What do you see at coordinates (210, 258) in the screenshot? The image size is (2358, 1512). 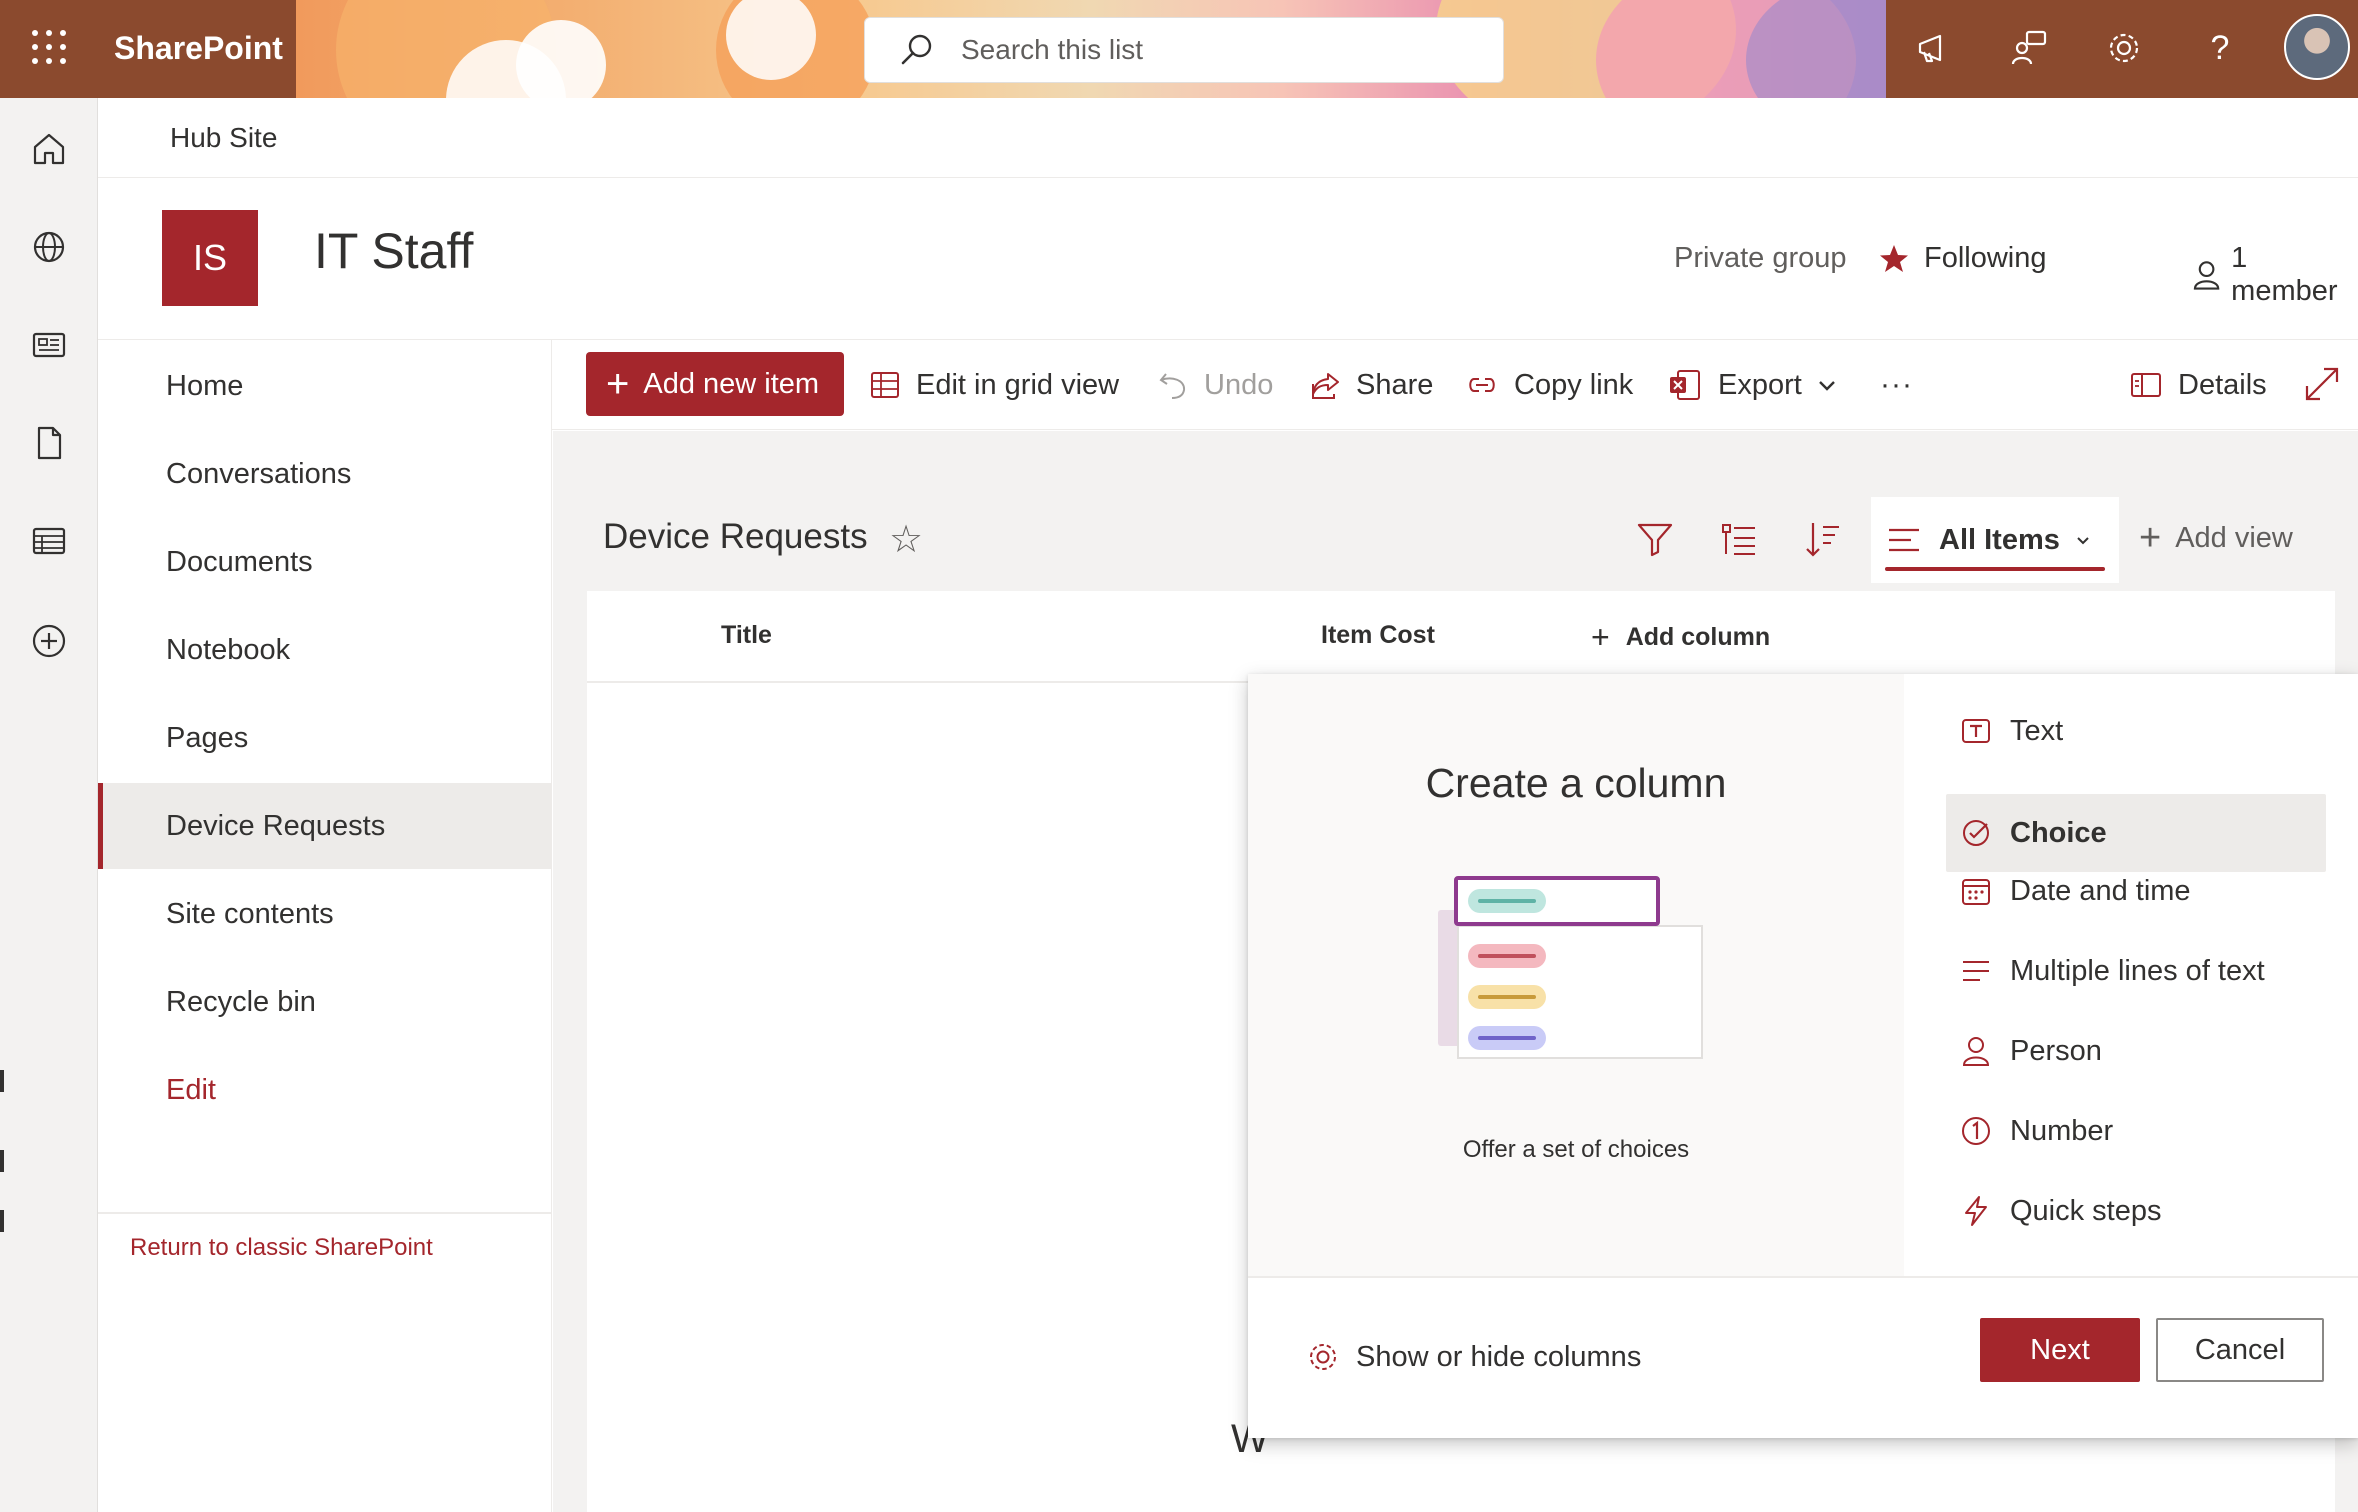 I see `site-logo: IS` at bounding box center [210, 258].